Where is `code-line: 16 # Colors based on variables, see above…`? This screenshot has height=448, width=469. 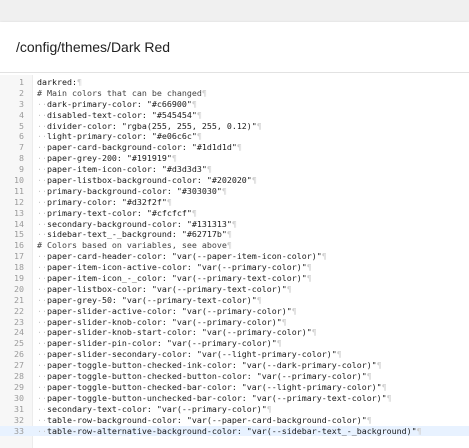 code-line: 16 # Colors based on variables, see above… is located at coordinates (234, 245).